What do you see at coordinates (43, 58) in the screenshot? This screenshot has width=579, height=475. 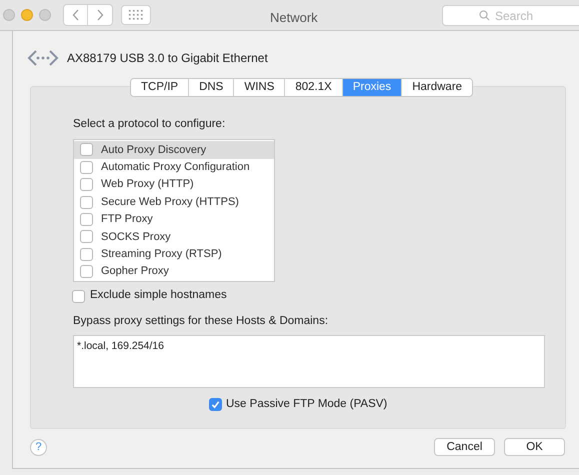 I see `network-icon` at bounding box center [43, 58].